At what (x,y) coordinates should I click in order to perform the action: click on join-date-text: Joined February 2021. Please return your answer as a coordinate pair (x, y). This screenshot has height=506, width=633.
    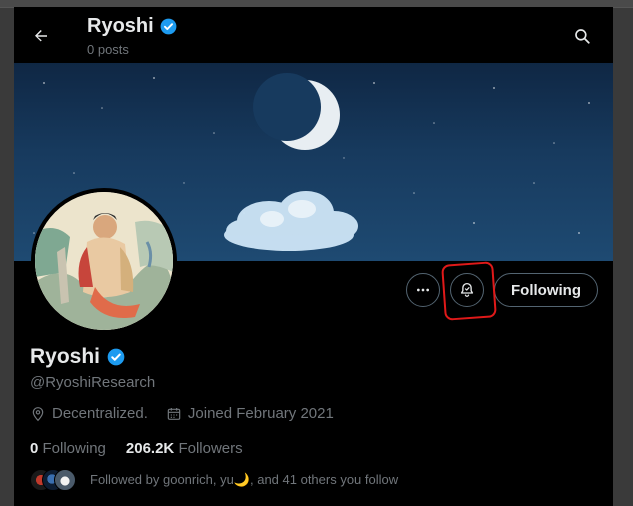
    Looking at the image, I should click on (260, 413).